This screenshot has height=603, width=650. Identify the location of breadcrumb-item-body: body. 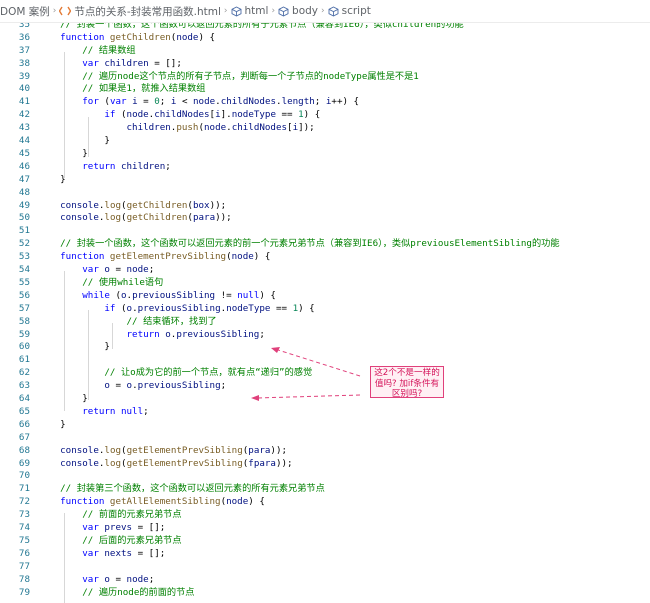
(298, 11).